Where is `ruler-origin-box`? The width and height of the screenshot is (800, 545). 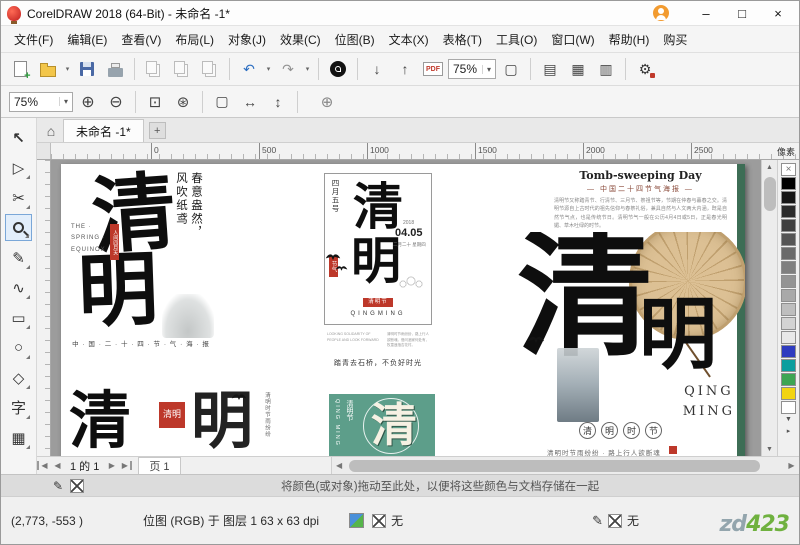 ruler-origin-box is located at coordinates (44, 151).